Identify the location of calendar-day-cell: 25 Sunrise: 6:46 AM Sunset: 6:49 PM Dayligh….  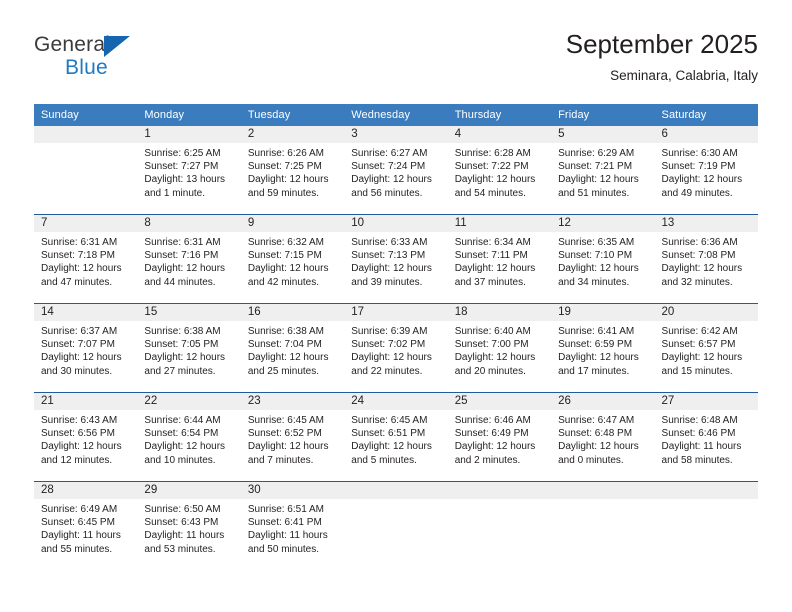
(499, 437).